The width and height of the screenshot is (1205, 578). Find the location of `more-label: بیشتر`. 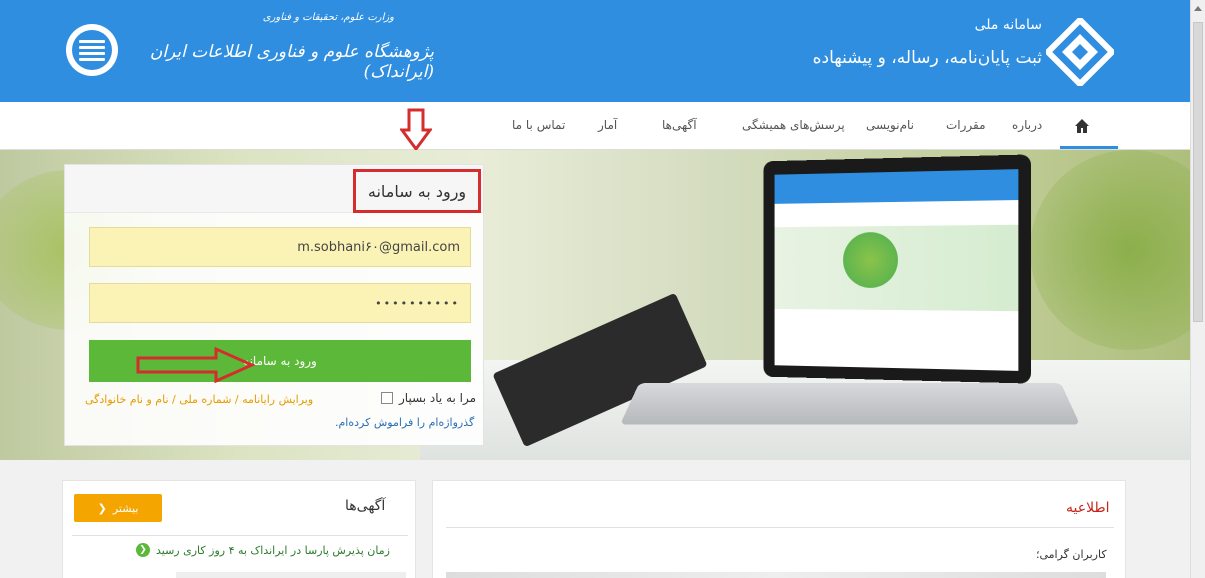

more-label: بیشتر is located at coordinates (125, 508).